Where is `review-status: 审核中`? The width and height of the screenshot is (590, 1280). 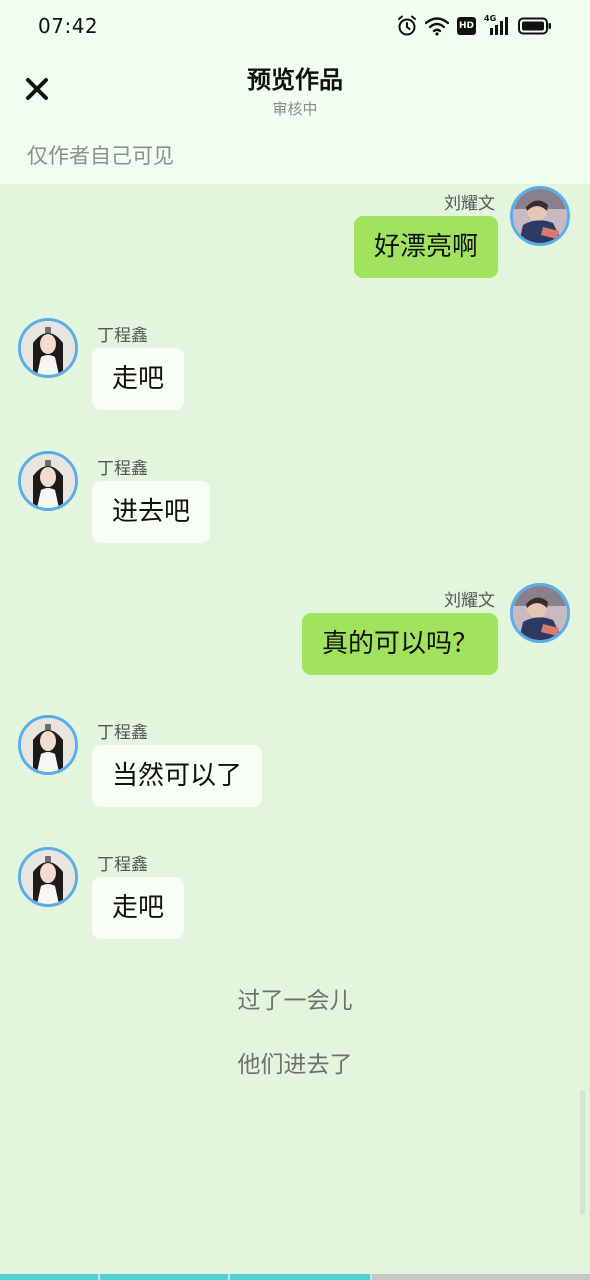
review-status: 审核中 is located at coordinates (295, 109).